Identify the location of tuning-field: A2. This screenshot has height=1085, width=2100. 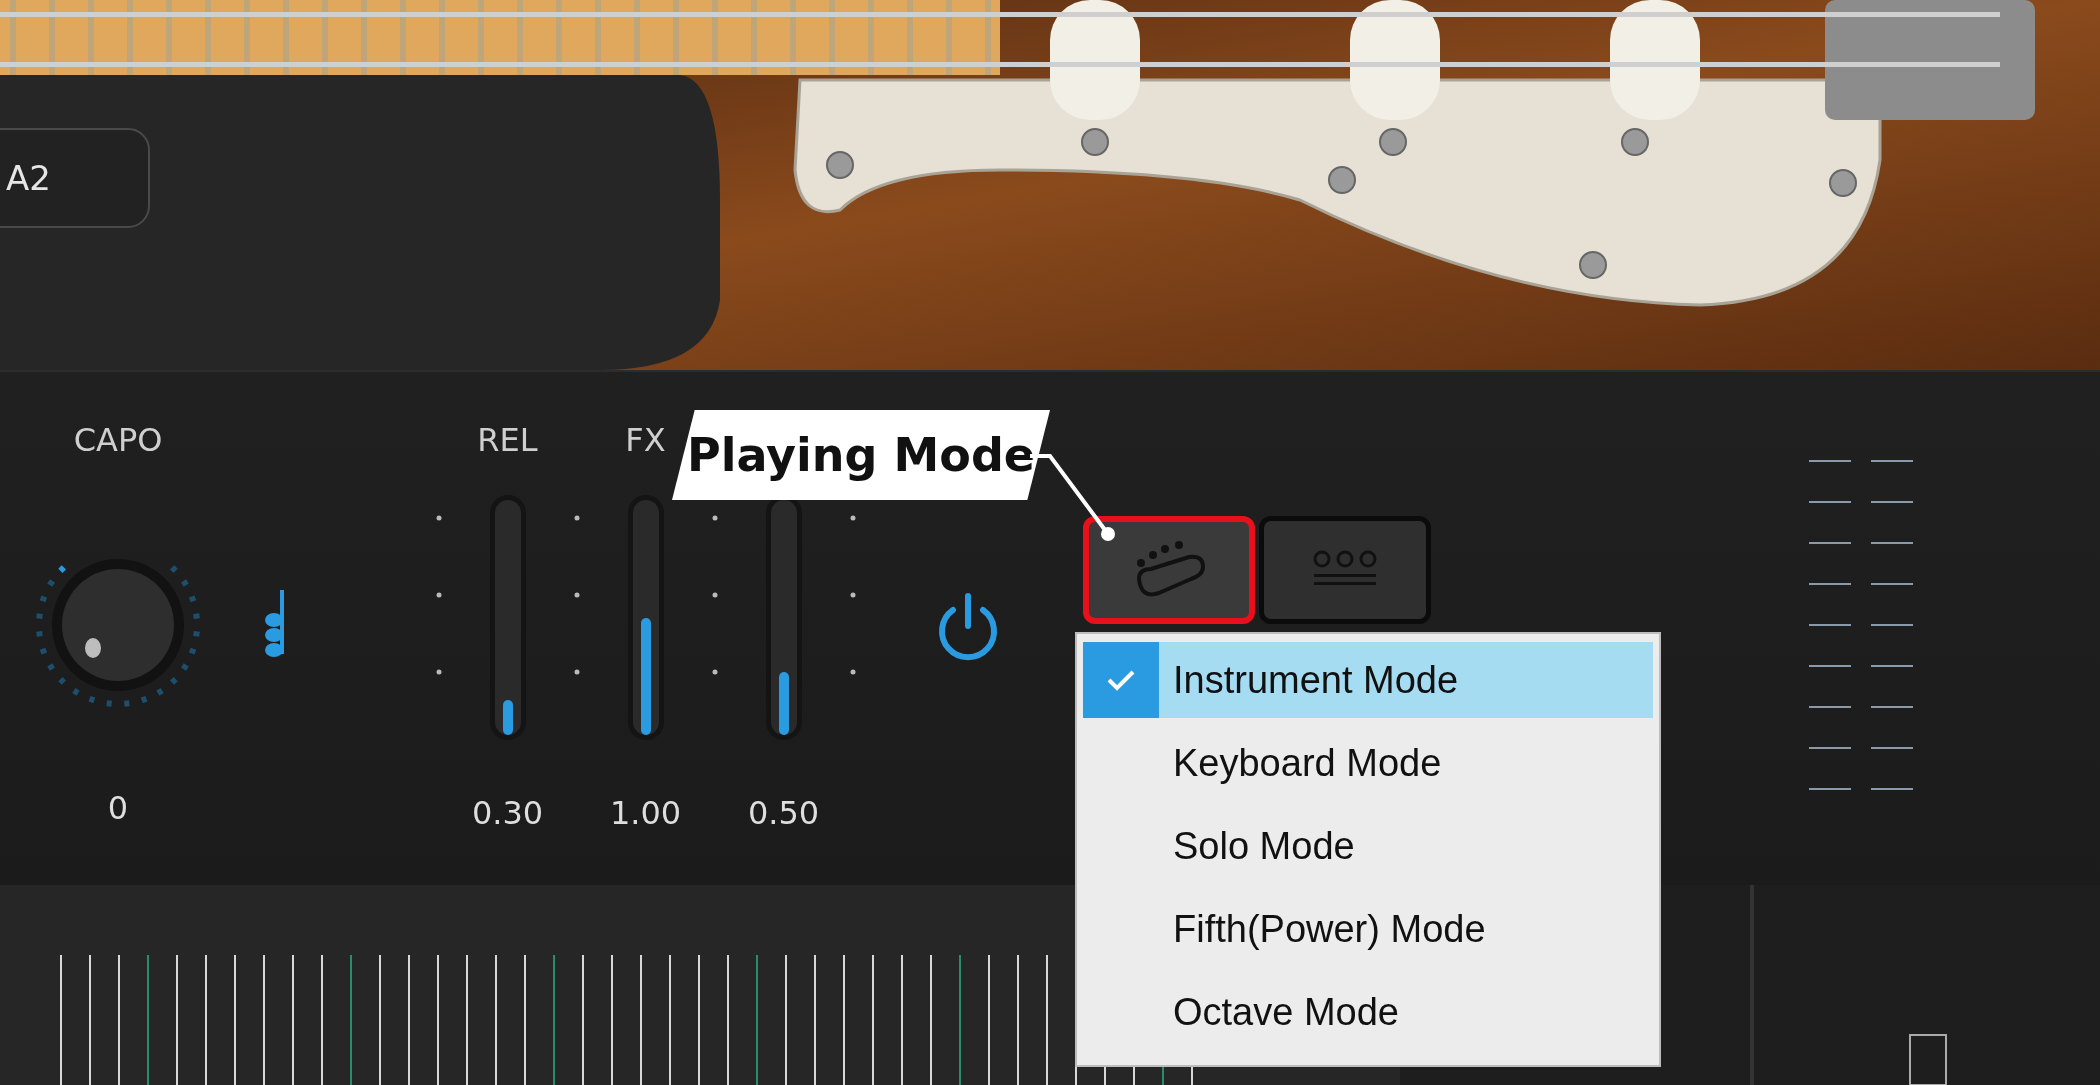
(75, 178).